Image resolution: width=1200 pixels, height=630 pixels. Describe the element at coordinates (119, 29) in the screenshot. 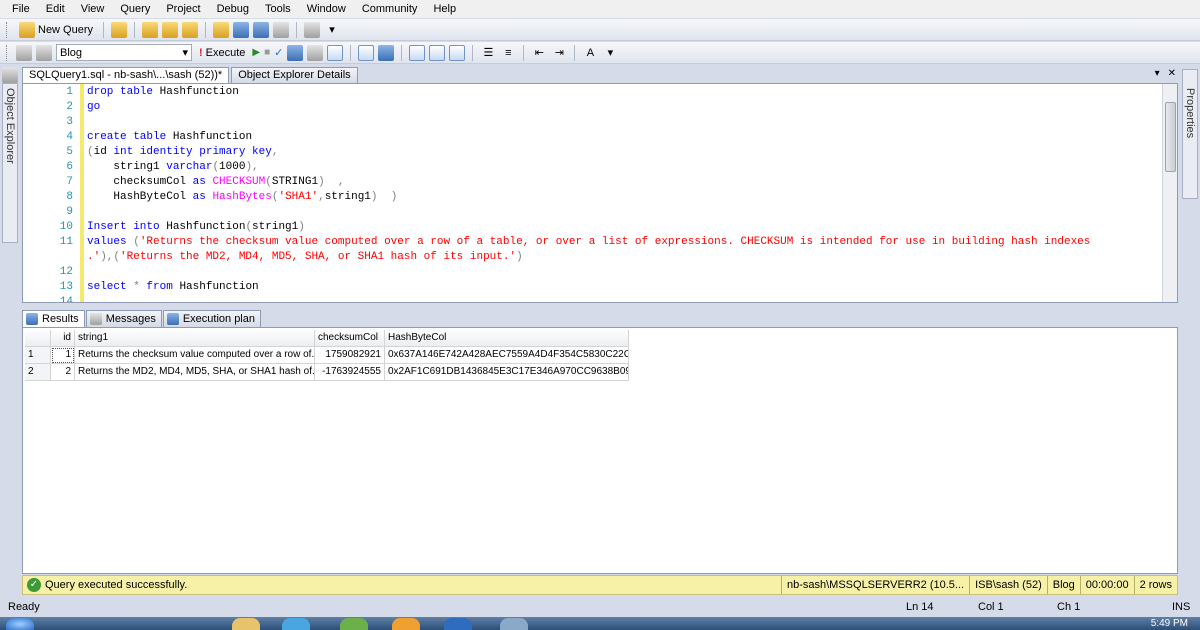

I see `database-engine-query-icon` at that location.